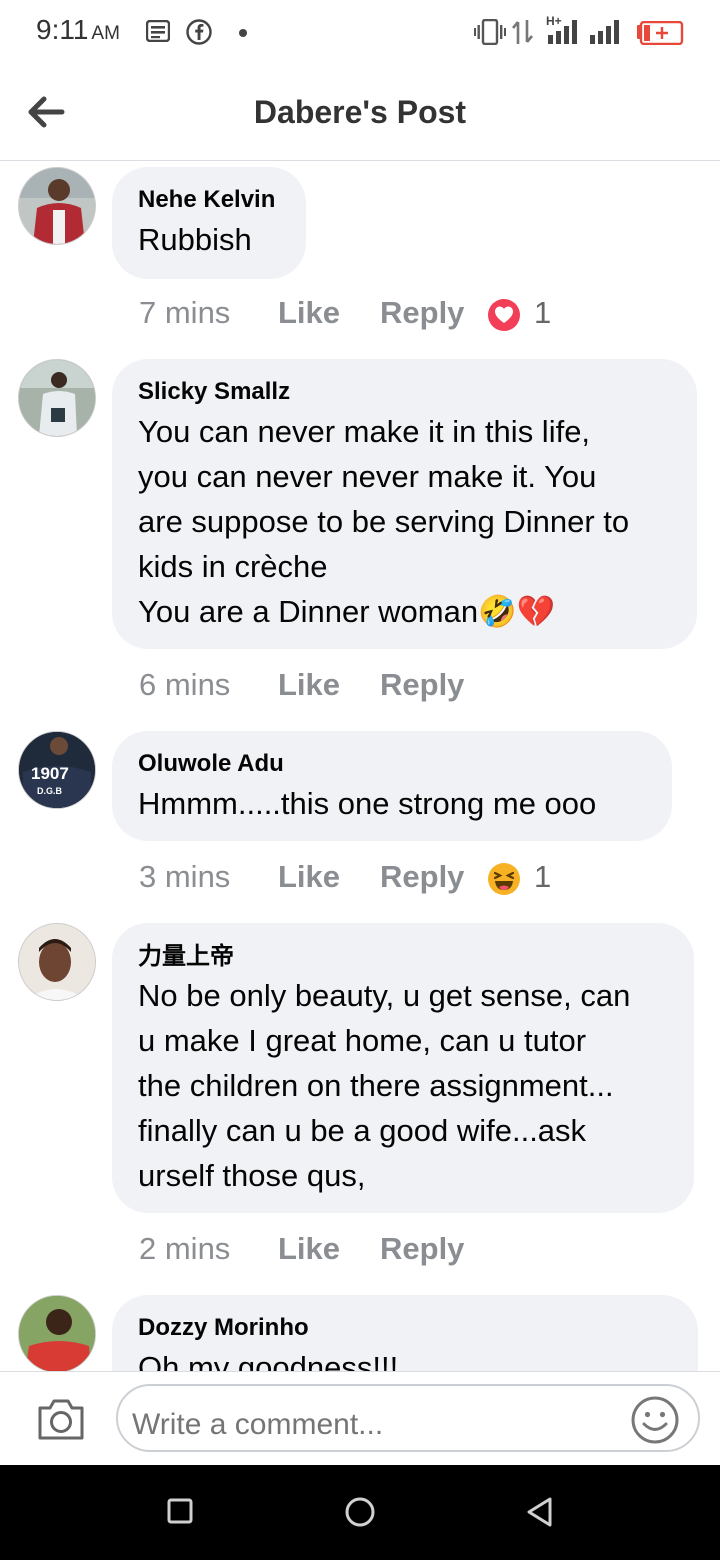 This screenshot has width=720, height=1560. I want to click on battery-low-icon, so click(660, 33).